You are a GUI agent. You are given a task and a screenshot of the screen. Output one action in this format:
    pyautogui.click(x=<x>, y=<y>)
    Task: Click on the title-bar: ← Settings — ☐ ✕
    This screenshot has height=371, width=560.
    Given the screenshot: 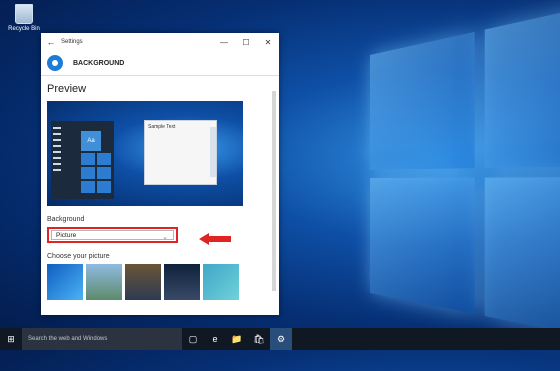 What is the action you would take?
    pyautogui.click(x=160, y=42)
    